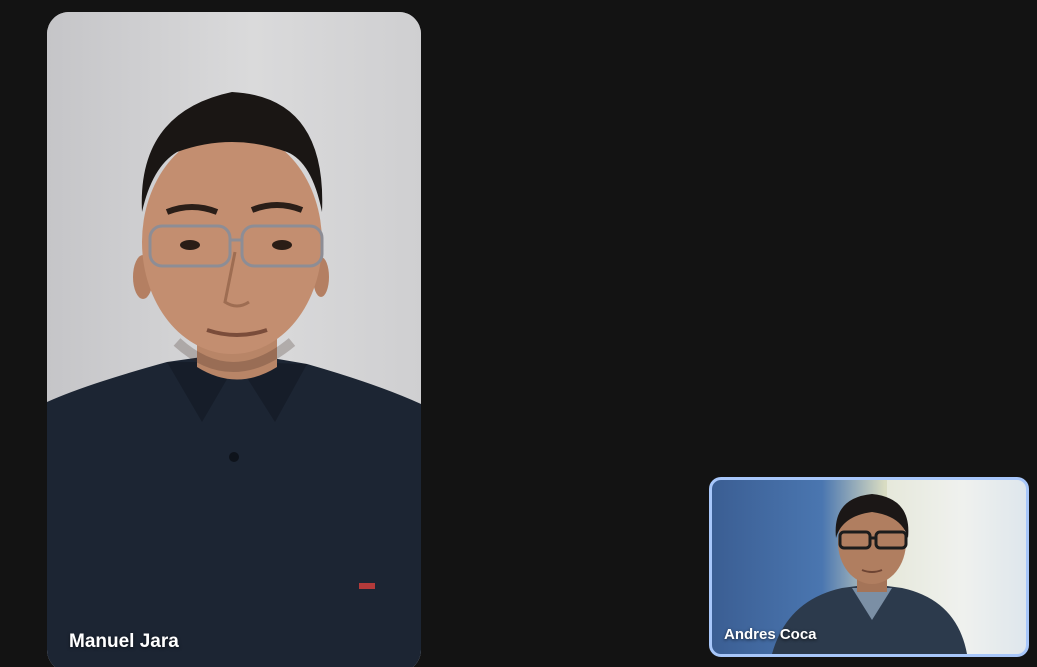 The width and height of the screenshot is (1037, 667). What do you see at coordinates (367, 586) in the screenshot?
I see `shirt-logo` at bounding box center [367, 586].